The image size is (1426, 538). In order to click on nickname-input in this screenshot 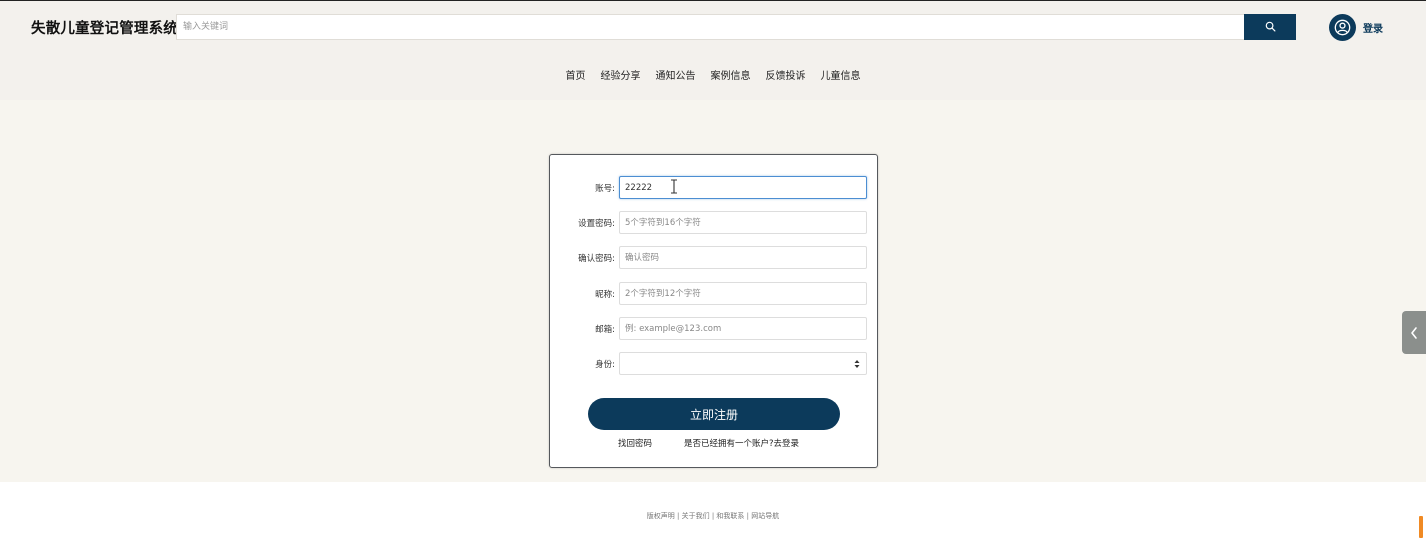, I will do `click(743, 293)`.